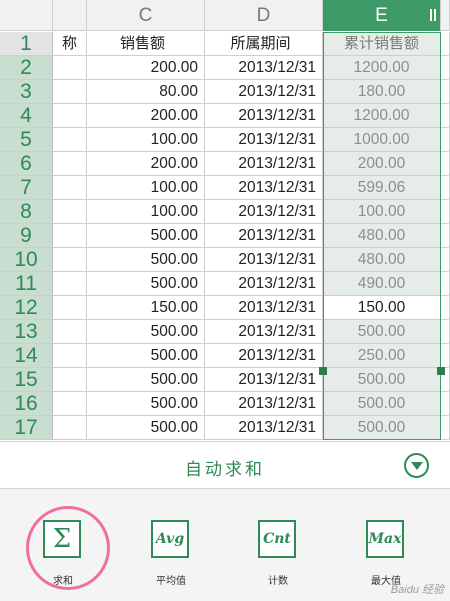 This screenshot has height=601, width=450. Describe the element at coordinates (26, 356) in the screenshot. I see `row-number: 14` at that location.